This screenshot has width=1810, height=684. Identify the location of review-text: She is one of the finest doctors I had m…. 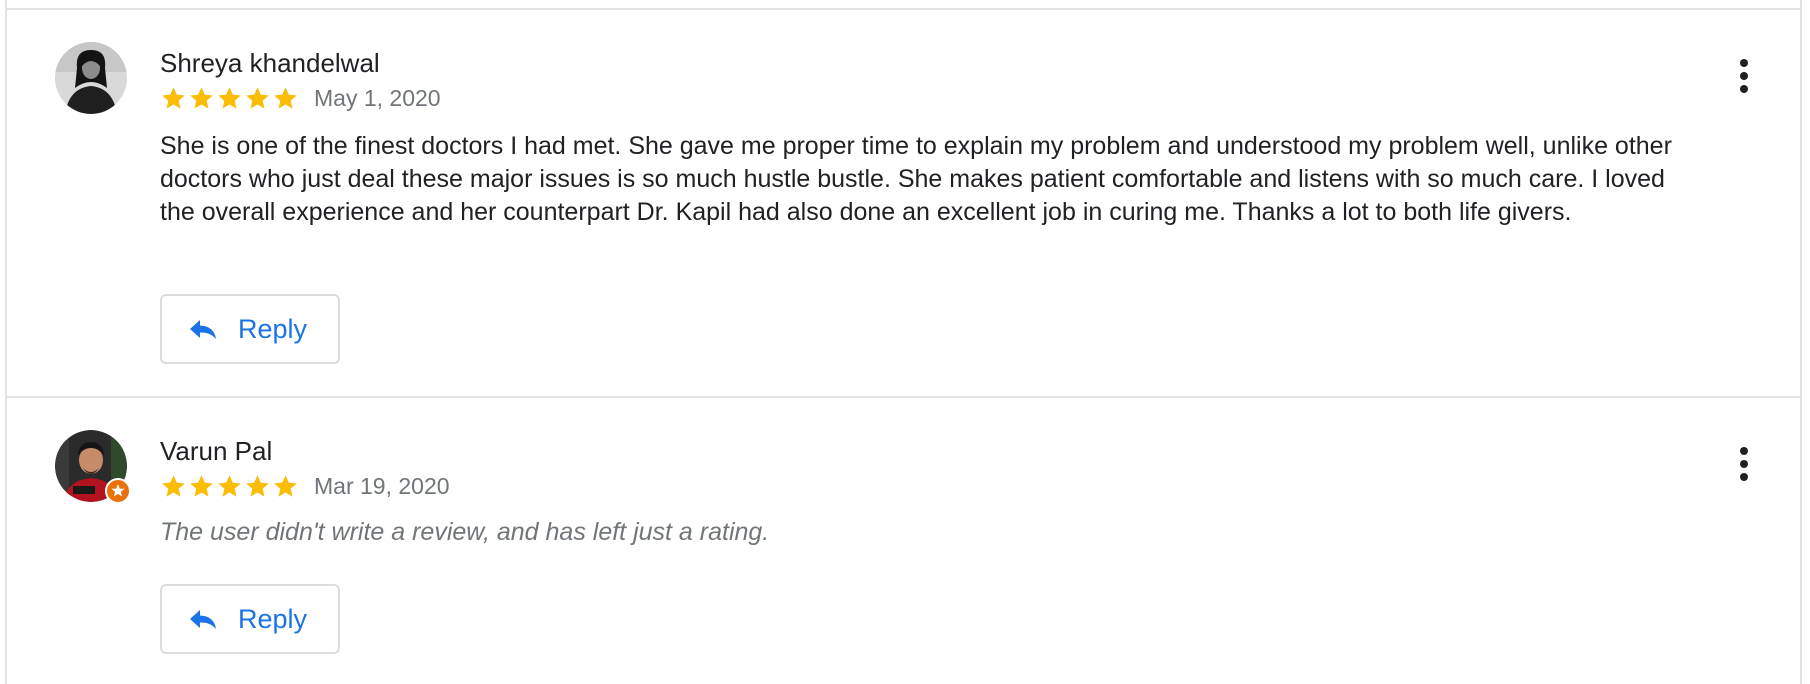
(916, 179).